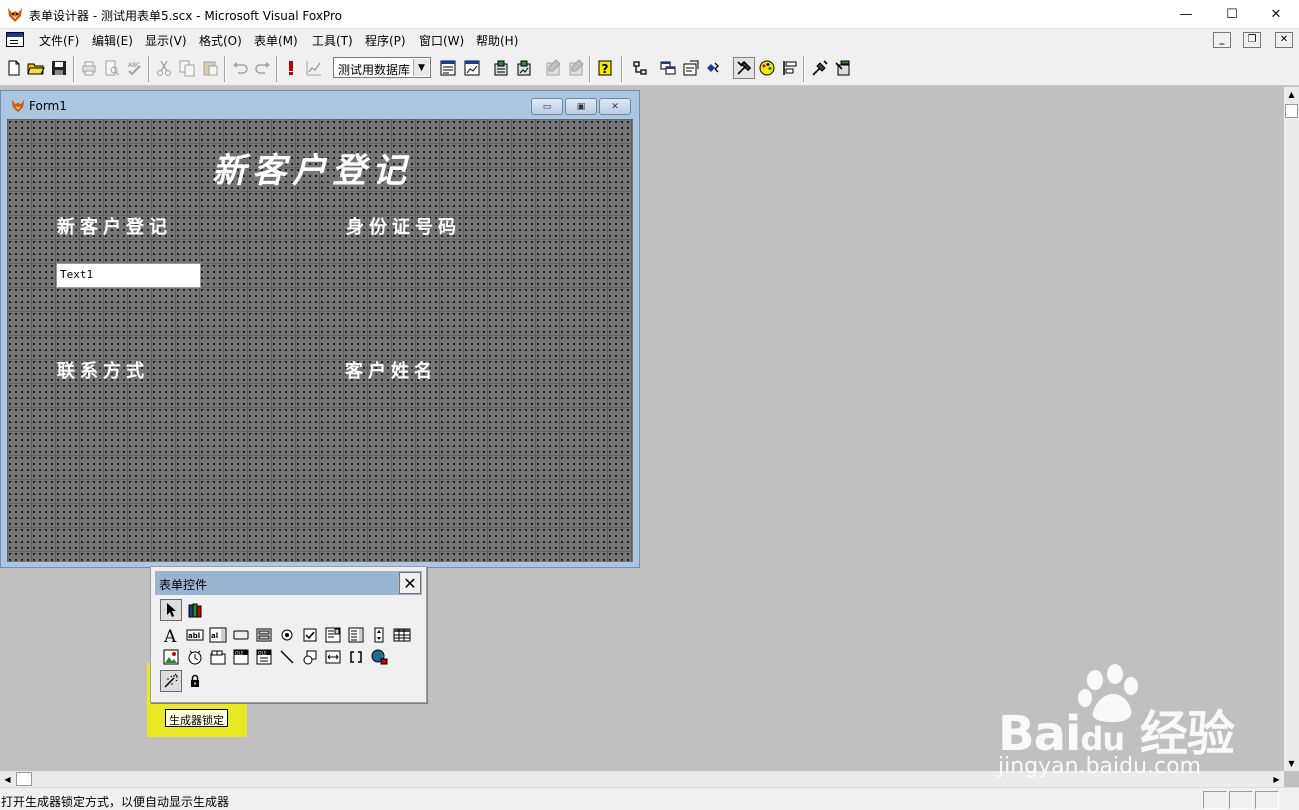 This screenshot has width=1299, height=810. What do you see at coordinates (264, 657) in the screenshot?
I see `olecontrol-tool-icon: OLE` at bounding box center [264, 657].